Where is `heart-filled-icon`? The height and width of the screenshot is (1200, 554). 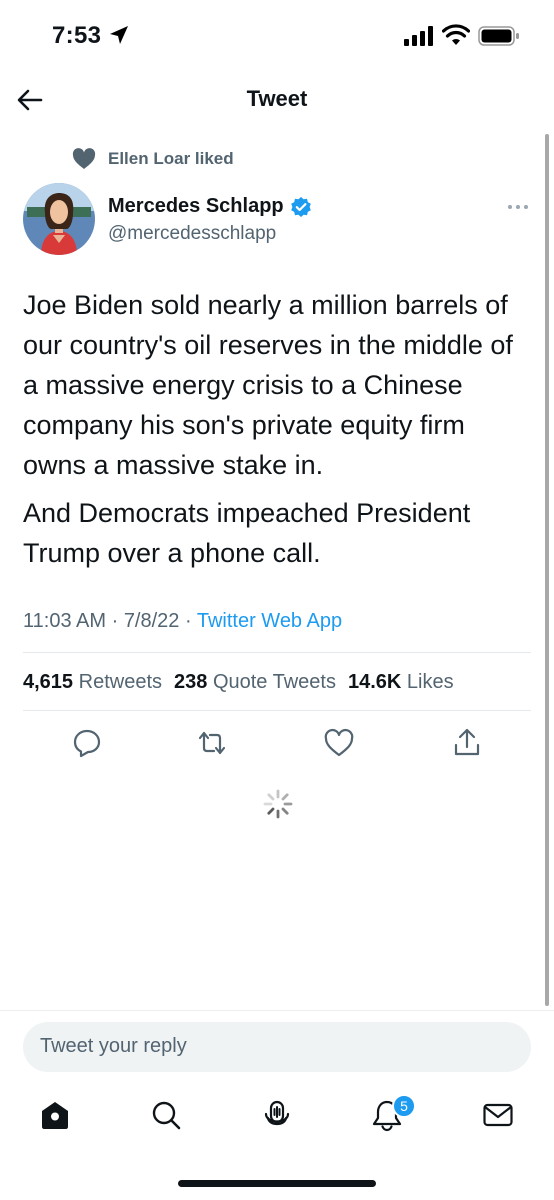
heart-filled-icon is located at coordinates (84, 158).